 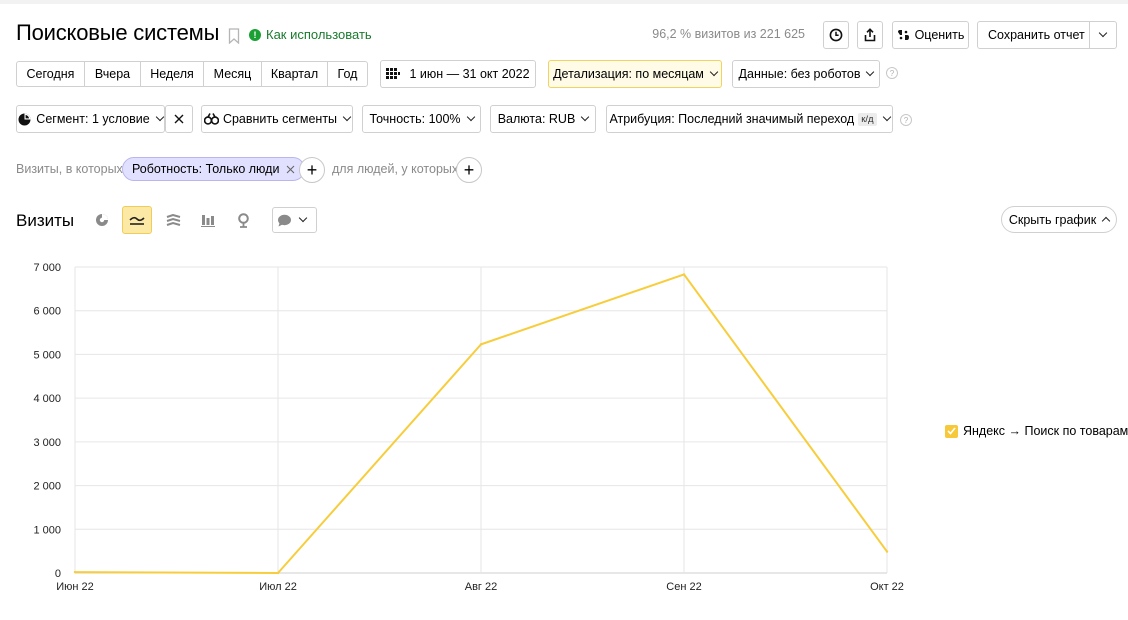 What do you see at coordinates (939, 35) in the screenshot?
I see `rate-label: Оценить` at bounding box center [939, 35].